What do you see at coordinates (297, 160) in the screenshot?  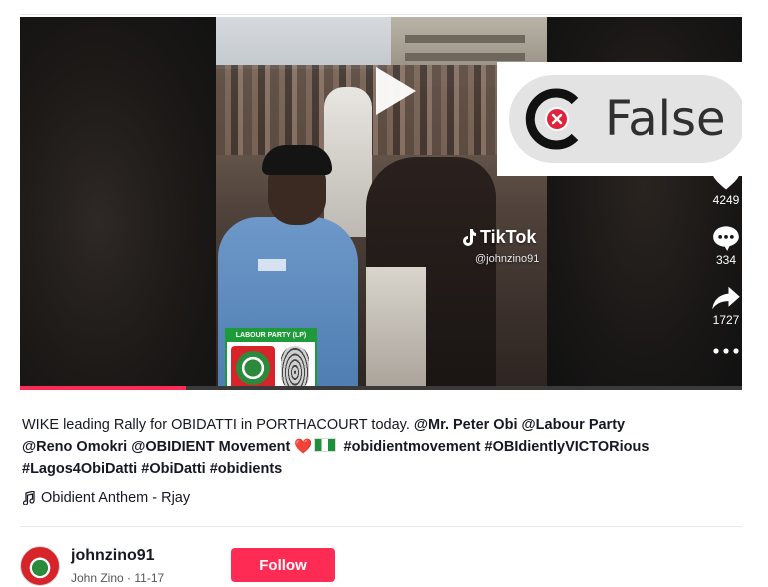 I see `scene-officer-cap` at bounding box center [297, 160].